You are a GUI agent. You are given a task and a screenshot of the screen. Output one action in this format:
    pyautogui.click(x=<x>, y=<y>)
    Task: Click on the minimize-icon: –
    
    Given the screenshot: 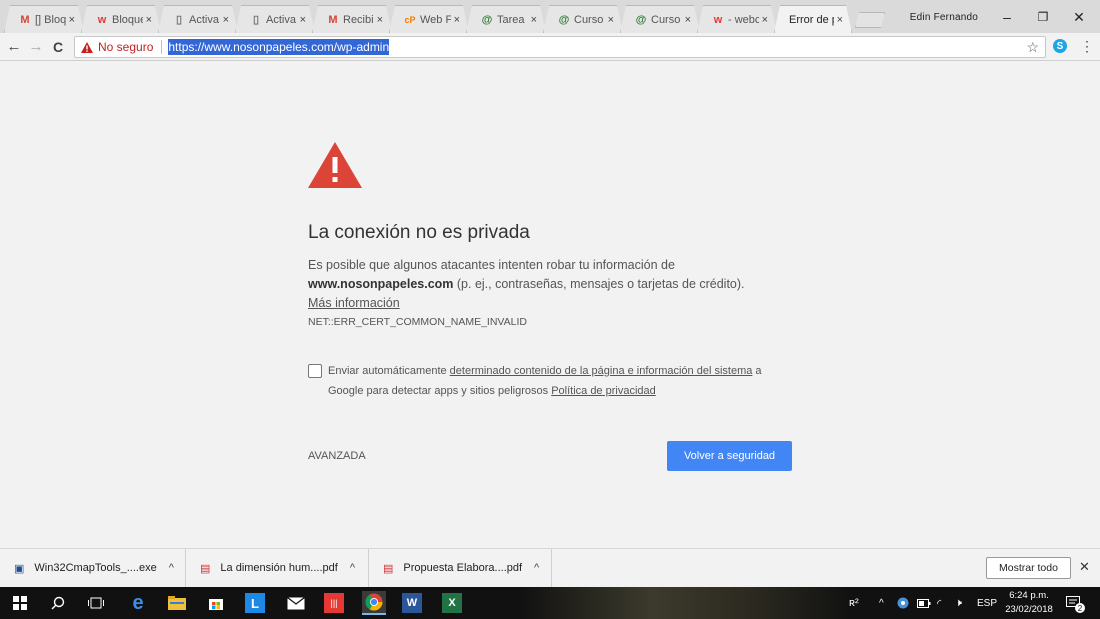 What is the action you would take?
    pyautogui.click(x=1007, y=17)
    